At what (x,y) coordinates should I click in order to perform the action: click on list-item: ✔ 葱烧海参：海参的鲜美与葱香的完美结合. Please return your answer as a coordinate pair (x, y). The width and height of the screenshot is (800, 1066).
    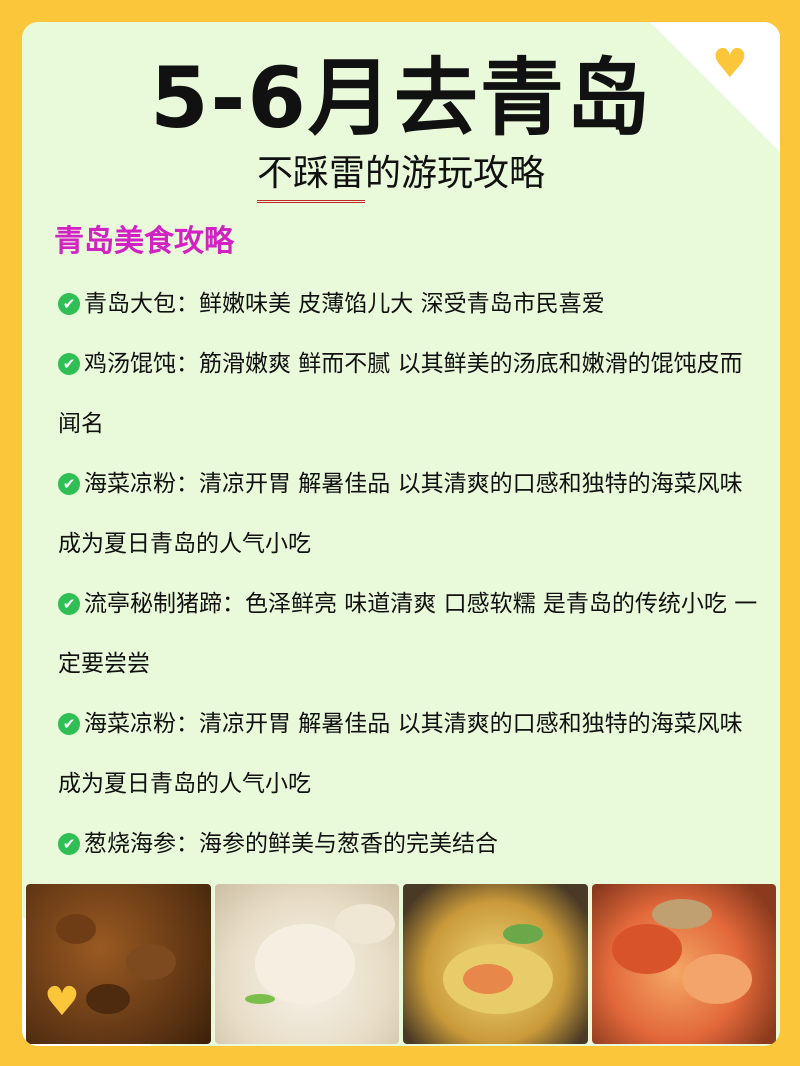
    Looking at the image, I should click on (408, 844).